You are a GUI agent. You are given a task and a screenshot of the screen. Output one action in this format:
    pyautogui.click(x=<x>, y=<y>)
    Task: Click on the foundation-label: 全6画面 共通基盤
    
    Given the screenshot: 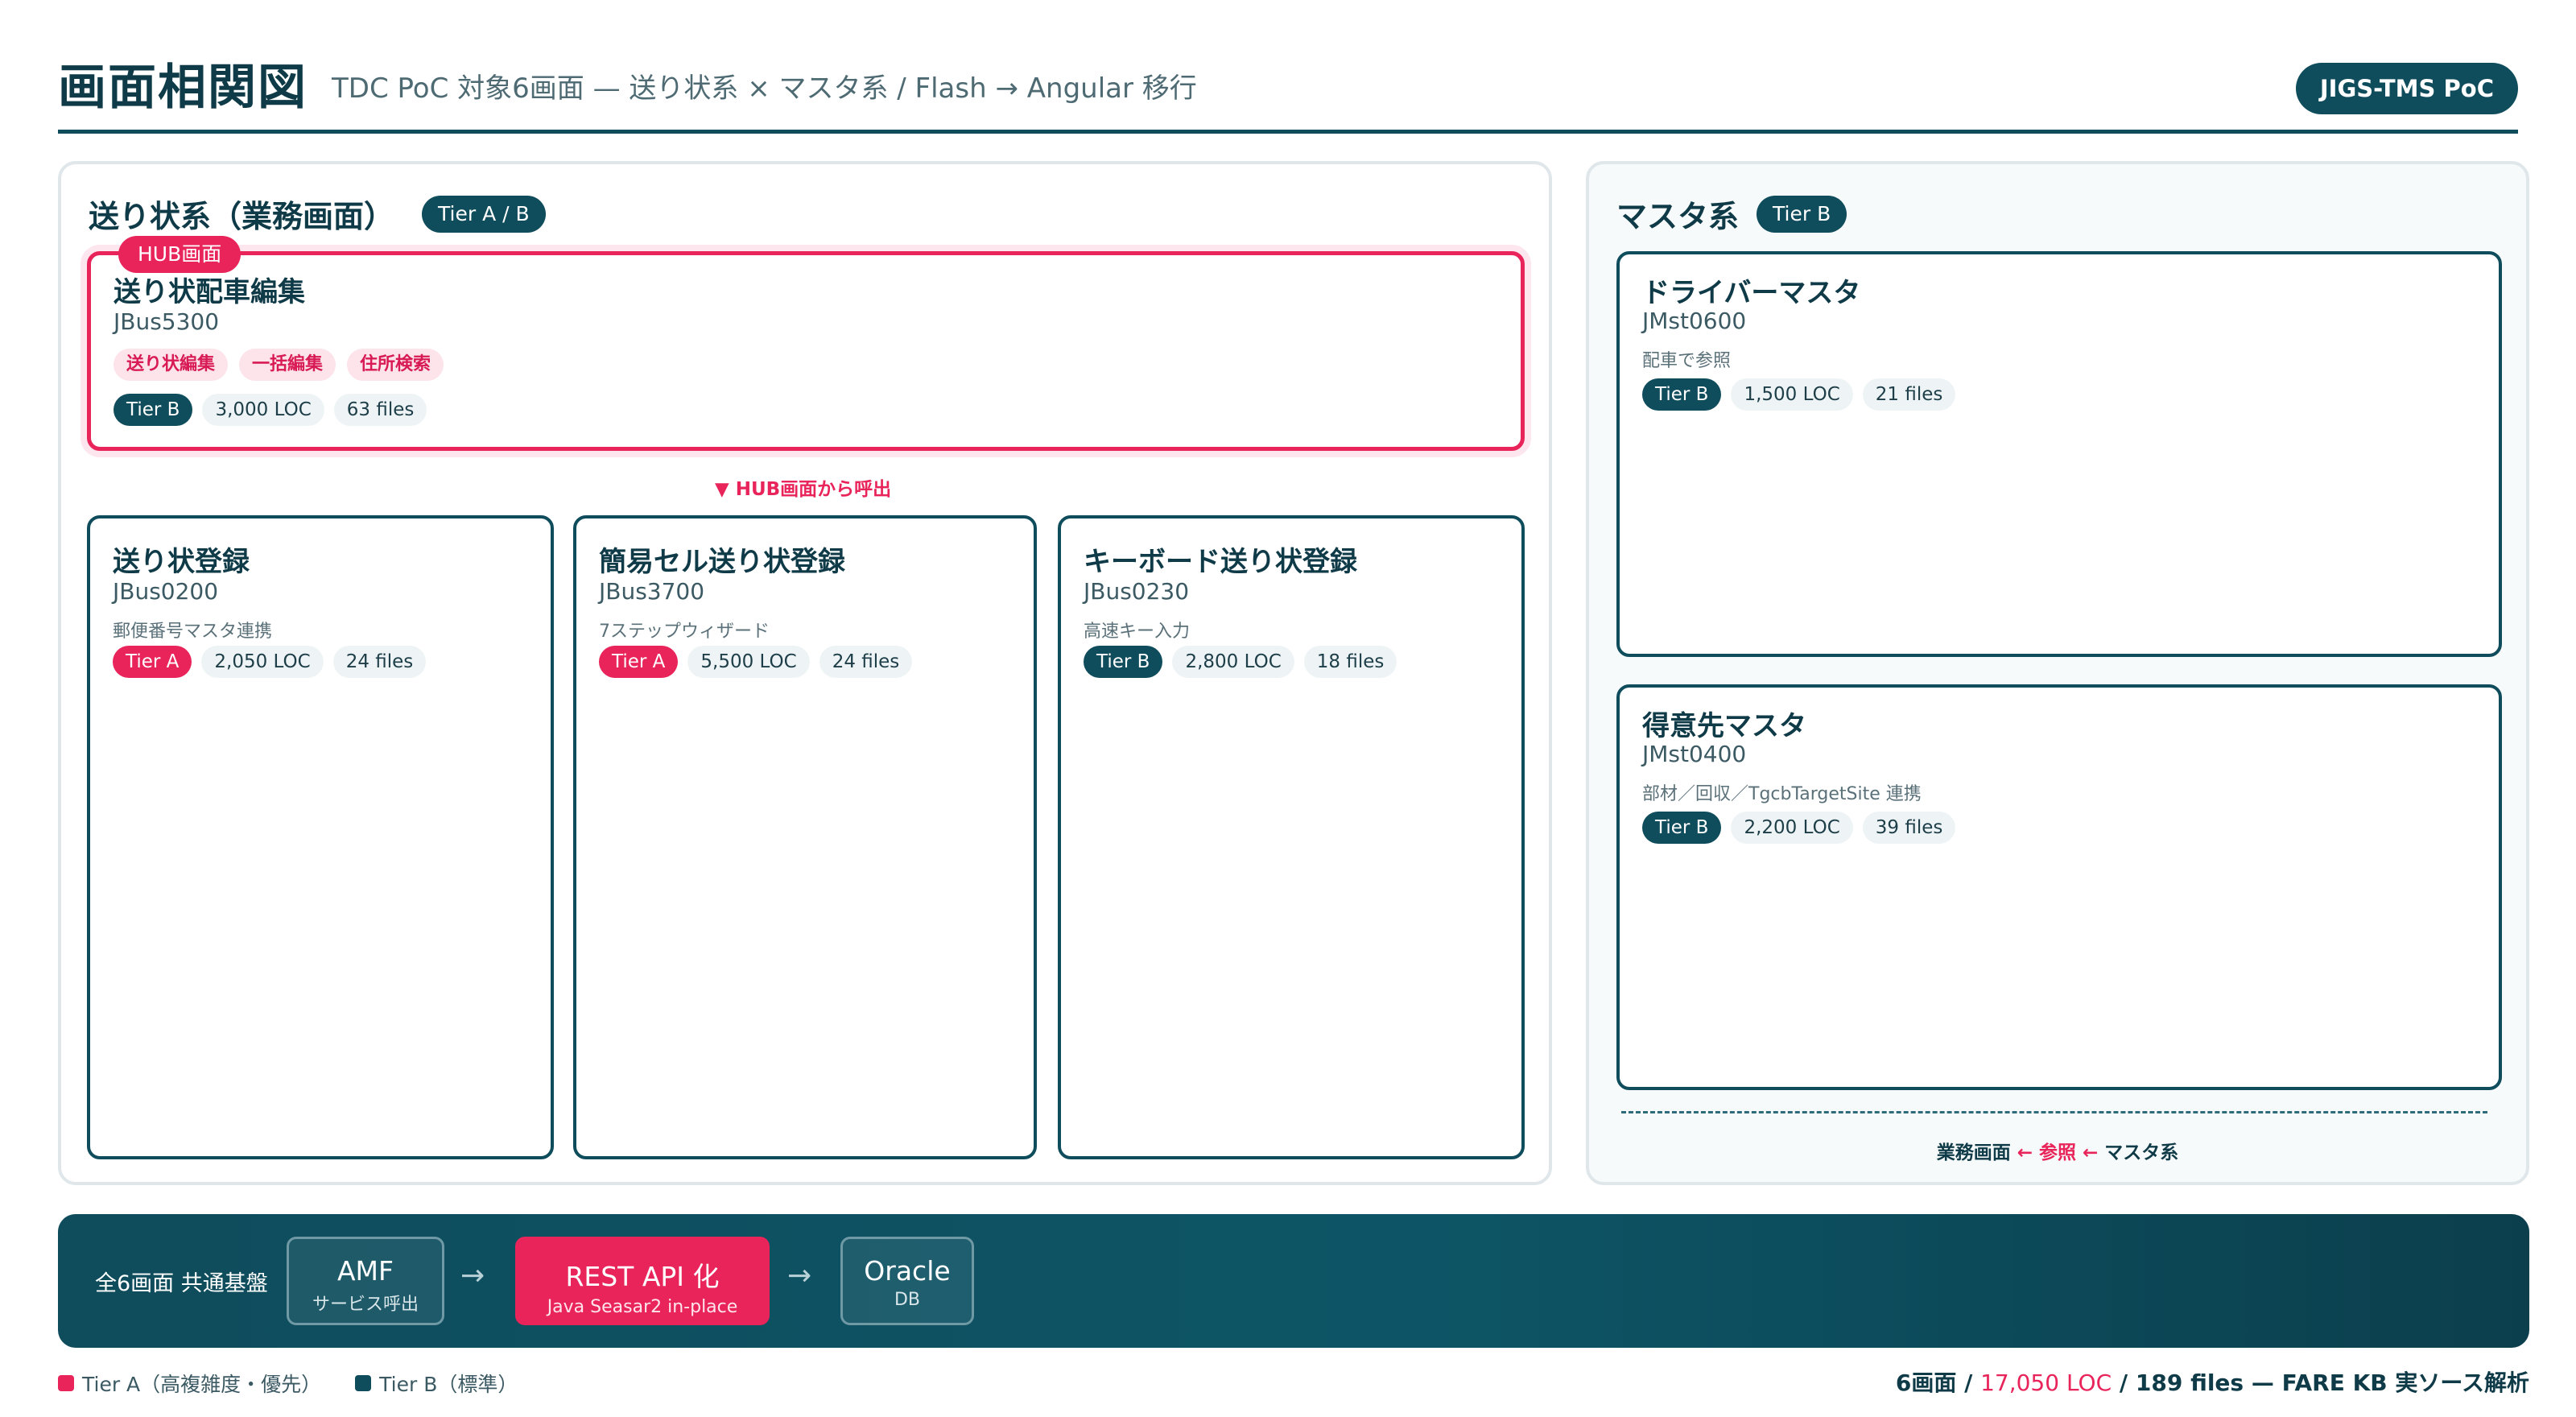 What is the action you would take?
    pyautogui.click(x=181, y=1283)
    